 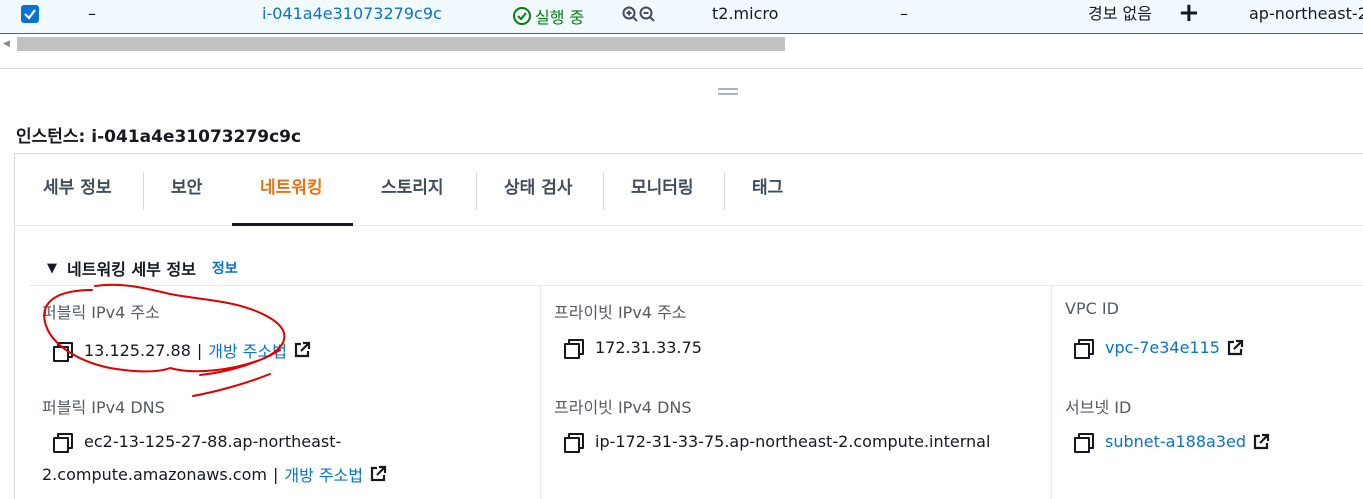 I want to click on info-link: 정보, so click(x=225, y=268).